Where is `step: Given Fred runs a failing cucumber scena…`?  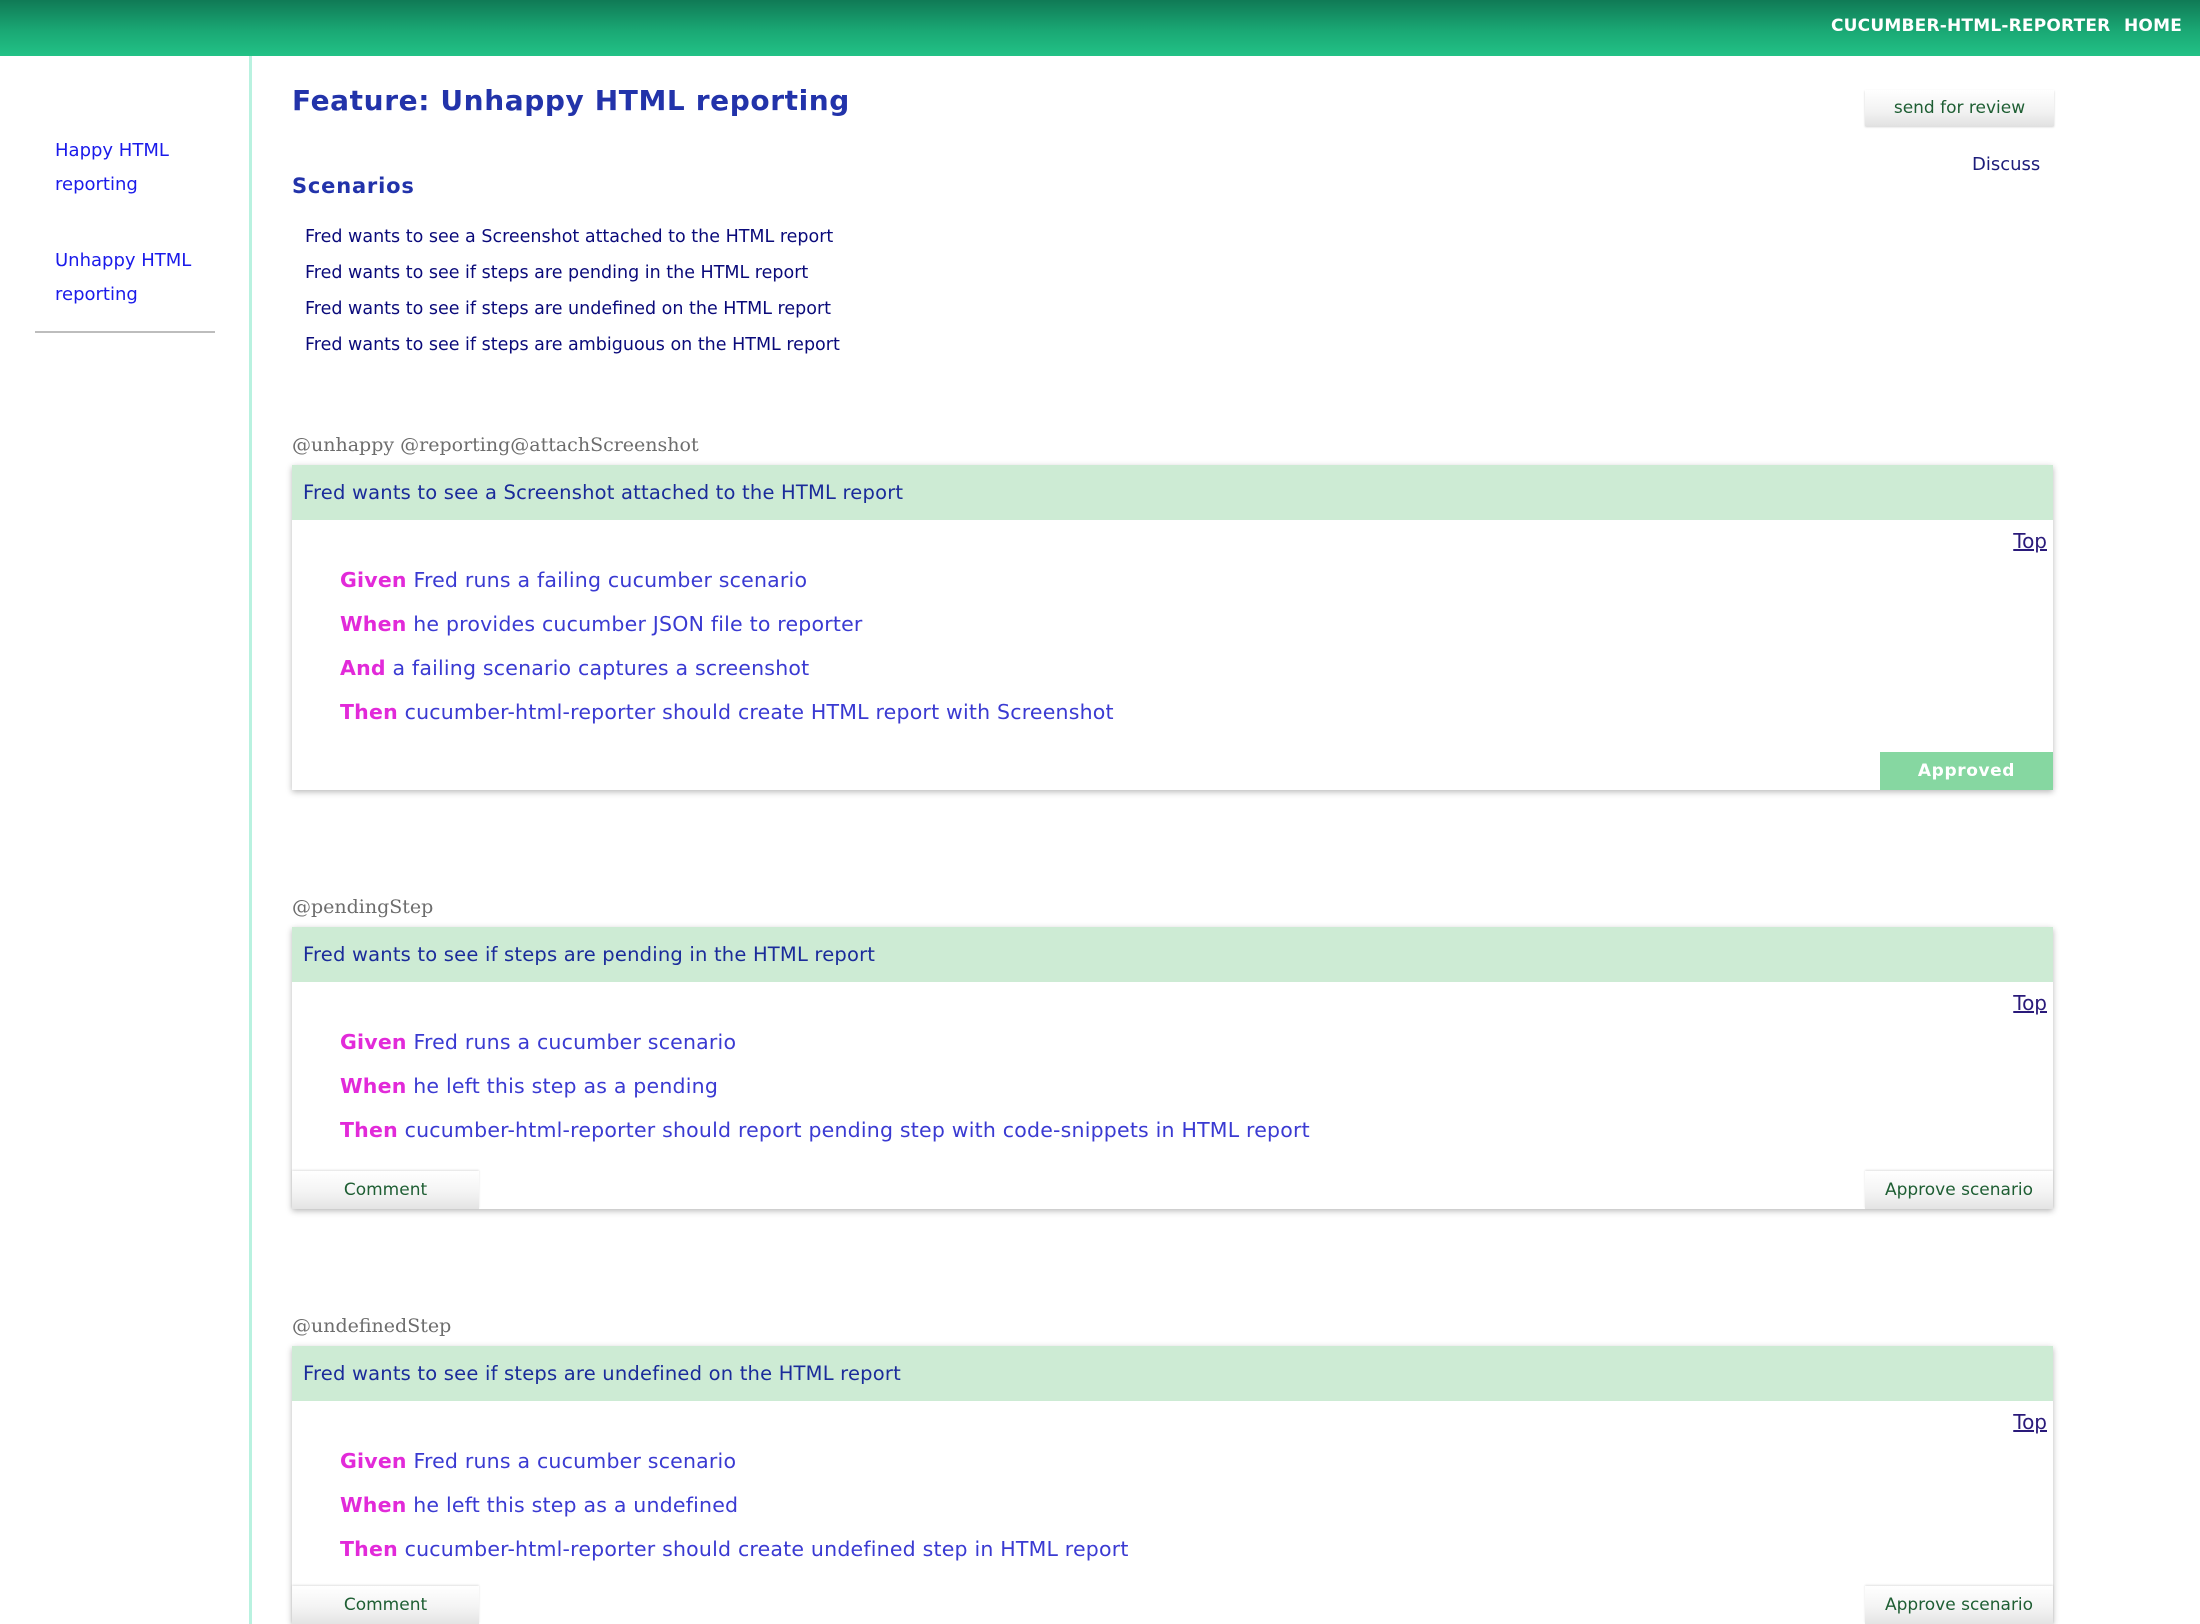
step: Given Fred runs a failing cucumber scena… is located at coordinates (727, 587).